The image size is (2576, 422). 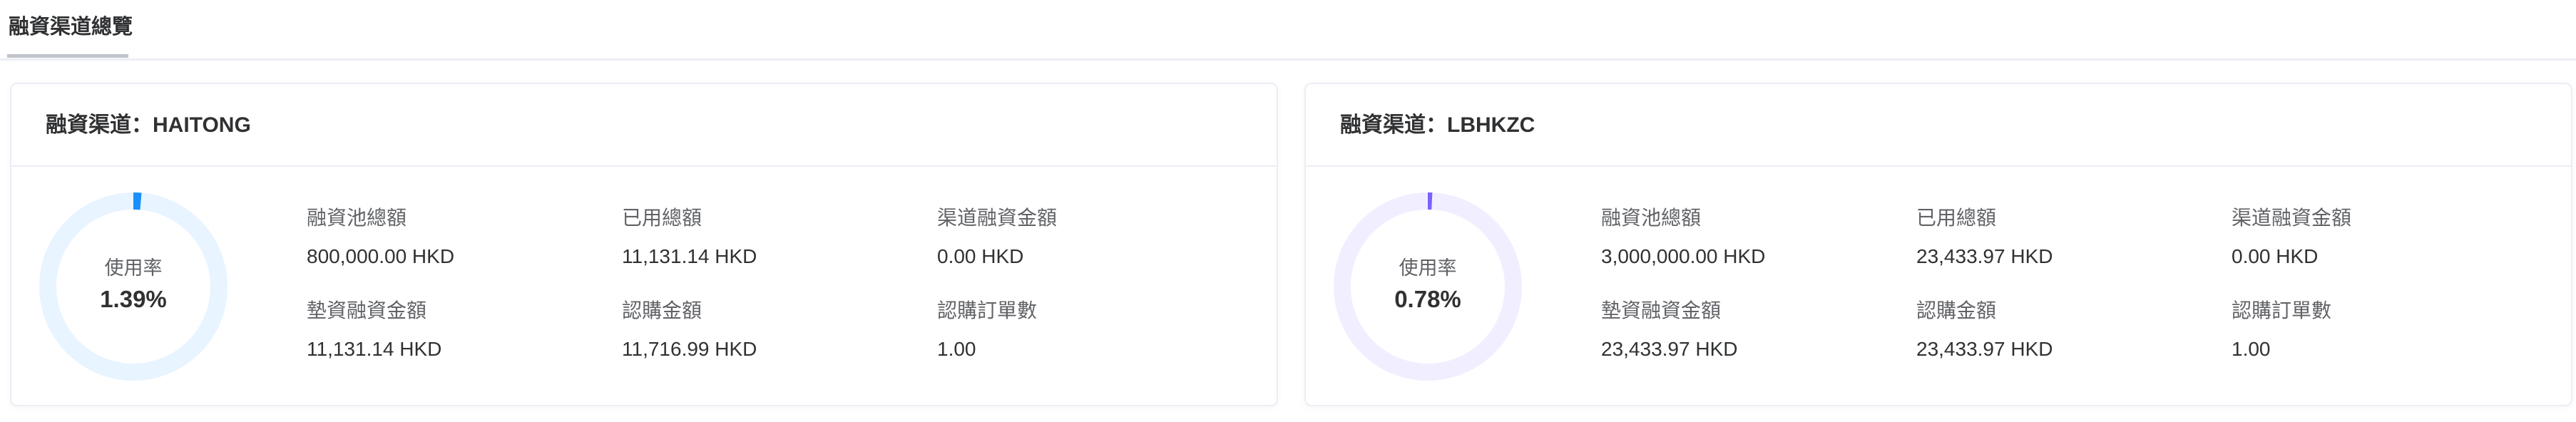 What do you see at coordinates (689, 235) in the screenshot?
I see `stat-item: 已用總額 11,131.14 HKD` at bounding box center [689, 235].